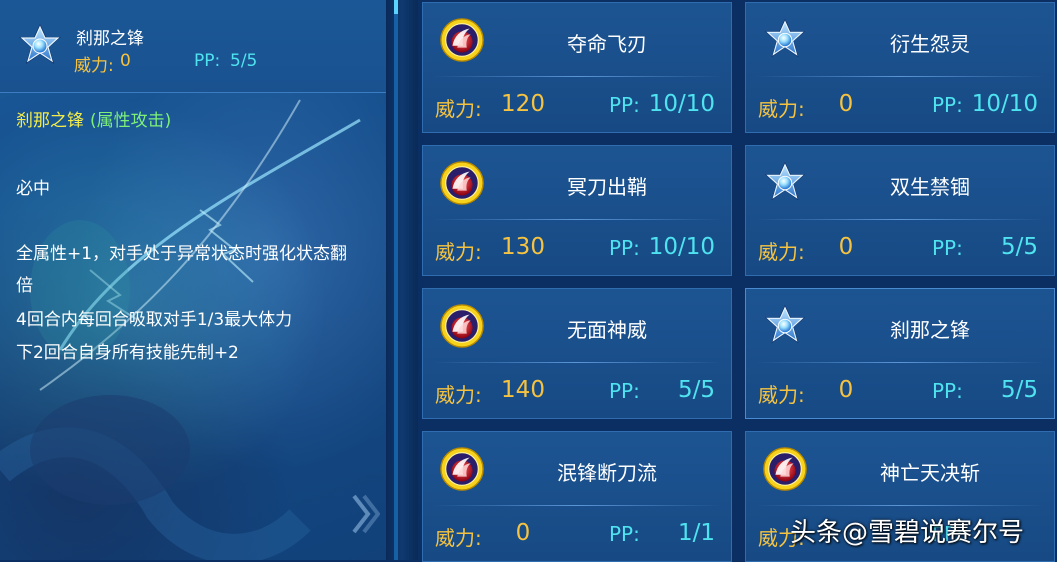 The height and width of the screenshot is (562, 1057). What do you see at coordinates (94, 66) in the screenshot?
I see `selected-power-label: 威力:` at bounding box center [94, 66].